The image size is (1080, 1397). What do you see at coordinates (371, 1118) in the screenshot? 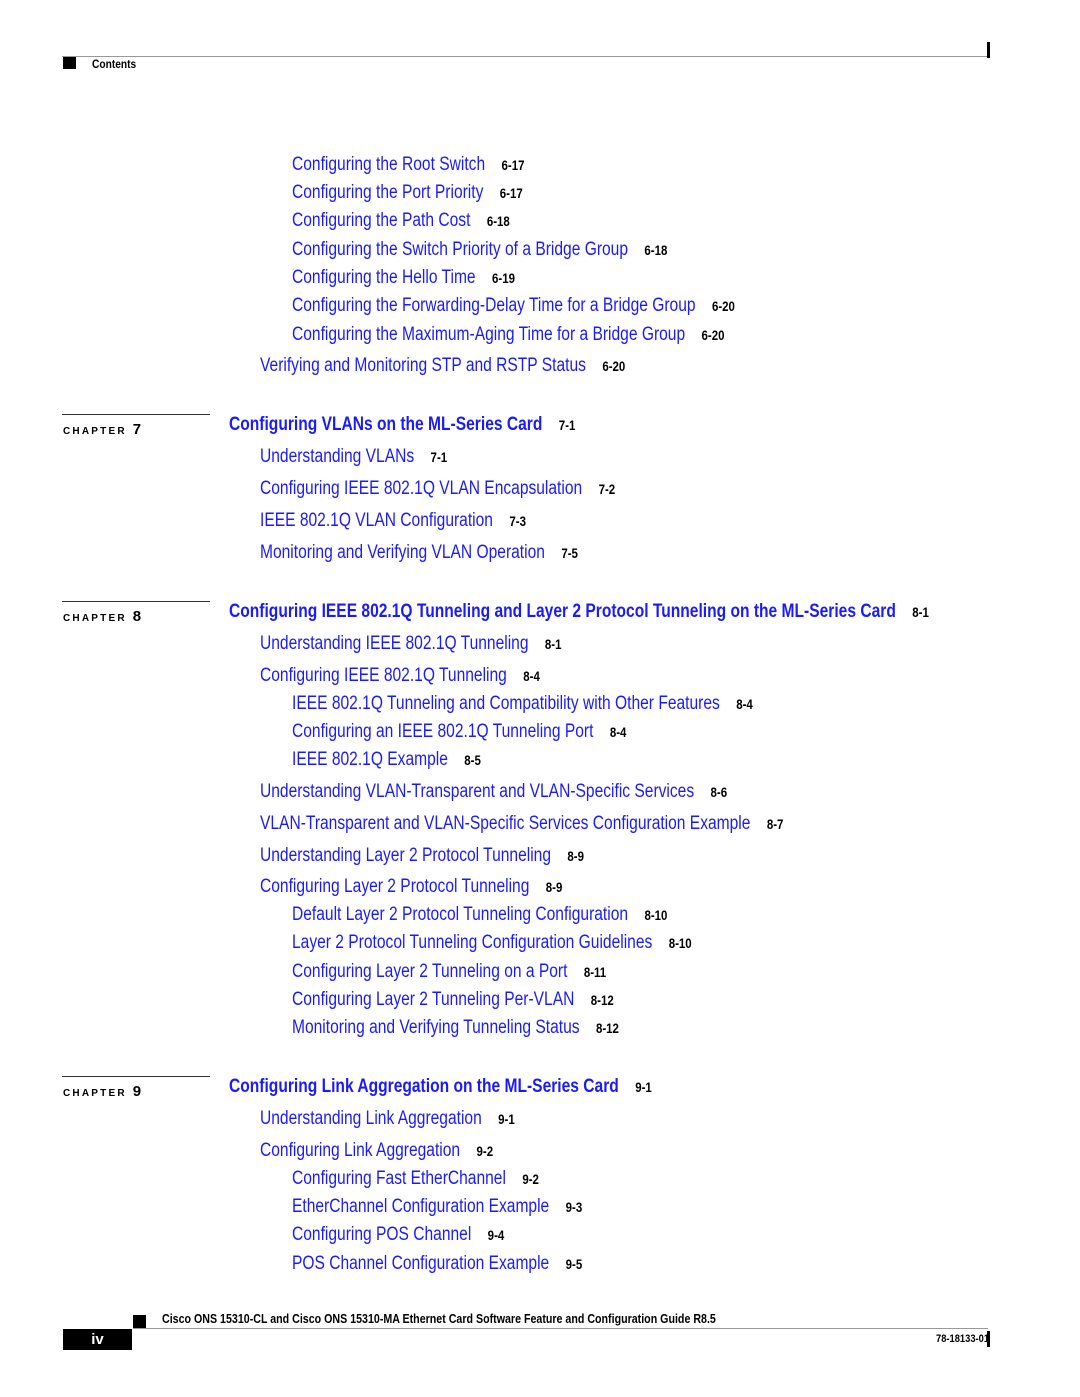
I see `toc-entry-title: Understanding Link Aggregation` at bounding box center [371, 1118].